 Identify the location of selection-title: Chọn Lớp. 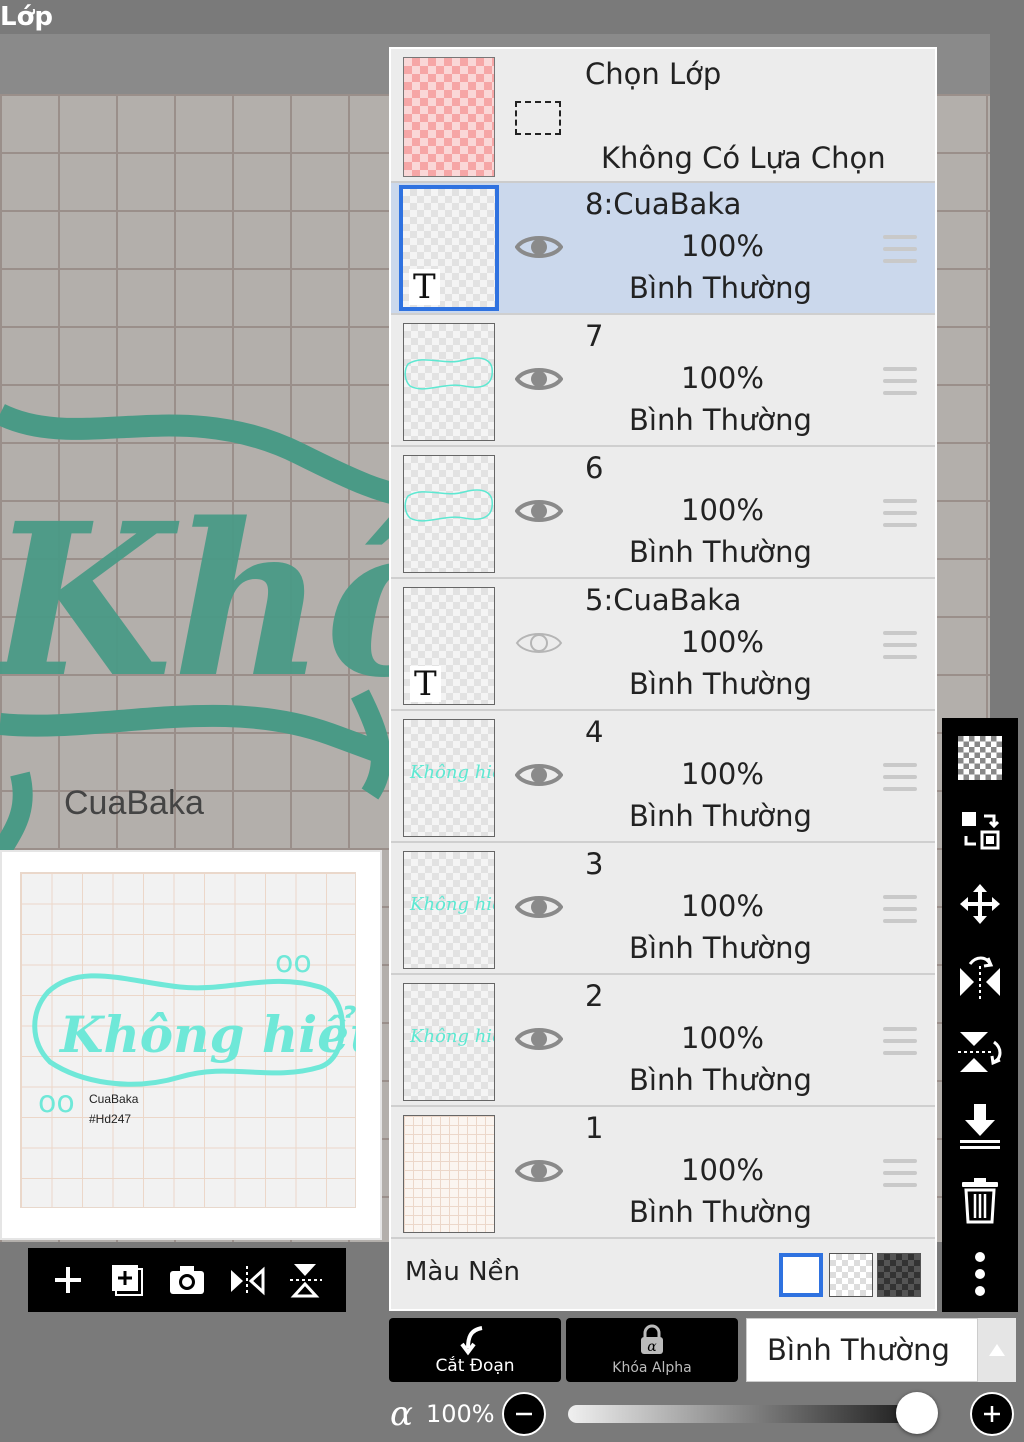
(653, 74).